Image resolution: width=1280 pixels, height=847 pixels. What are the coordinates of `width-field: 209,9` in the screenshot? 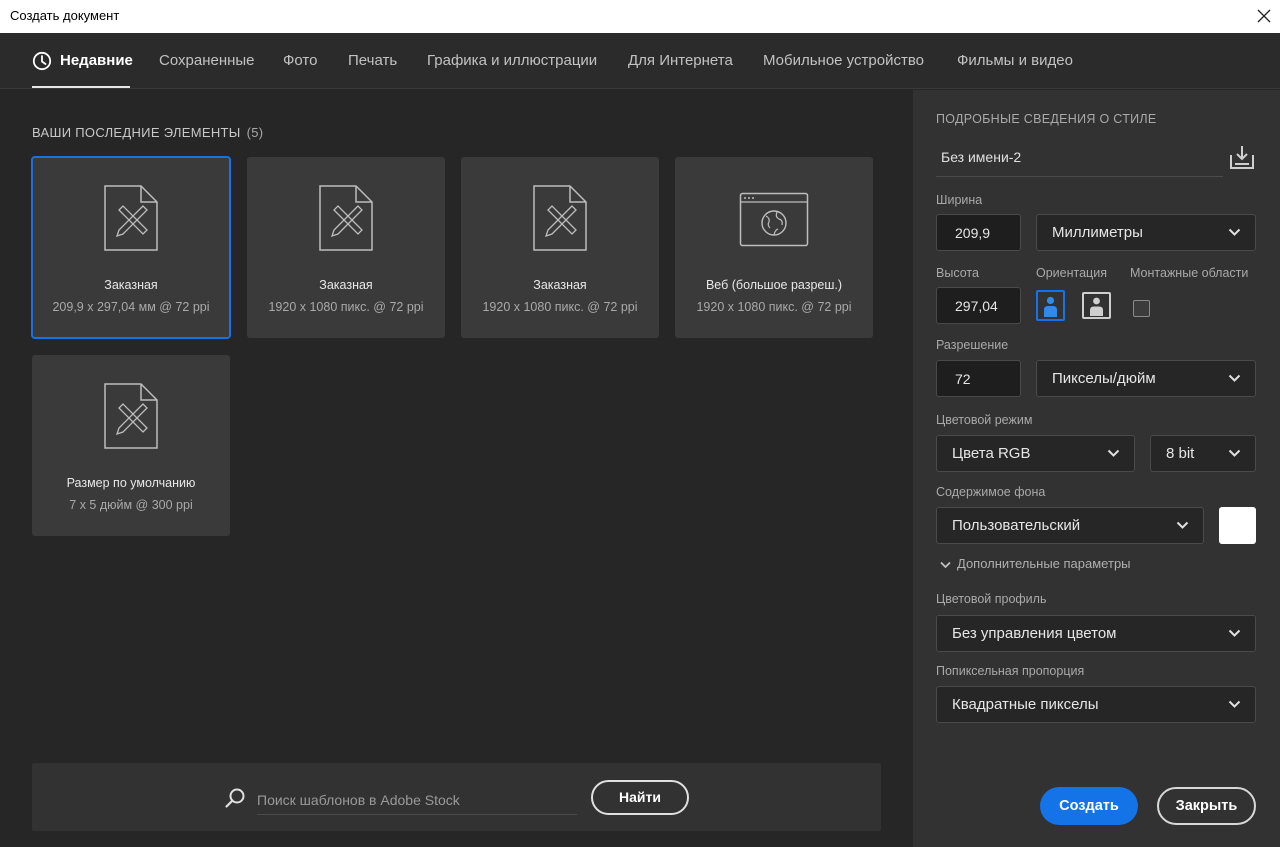 It's located at (978, 232).